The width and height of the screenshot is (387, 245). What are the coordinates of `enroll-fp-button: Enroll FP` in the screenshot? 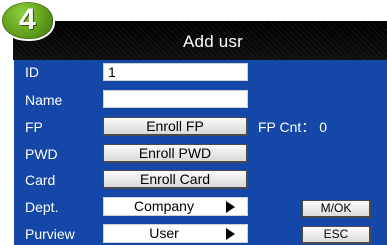 It's located at (175, 126).